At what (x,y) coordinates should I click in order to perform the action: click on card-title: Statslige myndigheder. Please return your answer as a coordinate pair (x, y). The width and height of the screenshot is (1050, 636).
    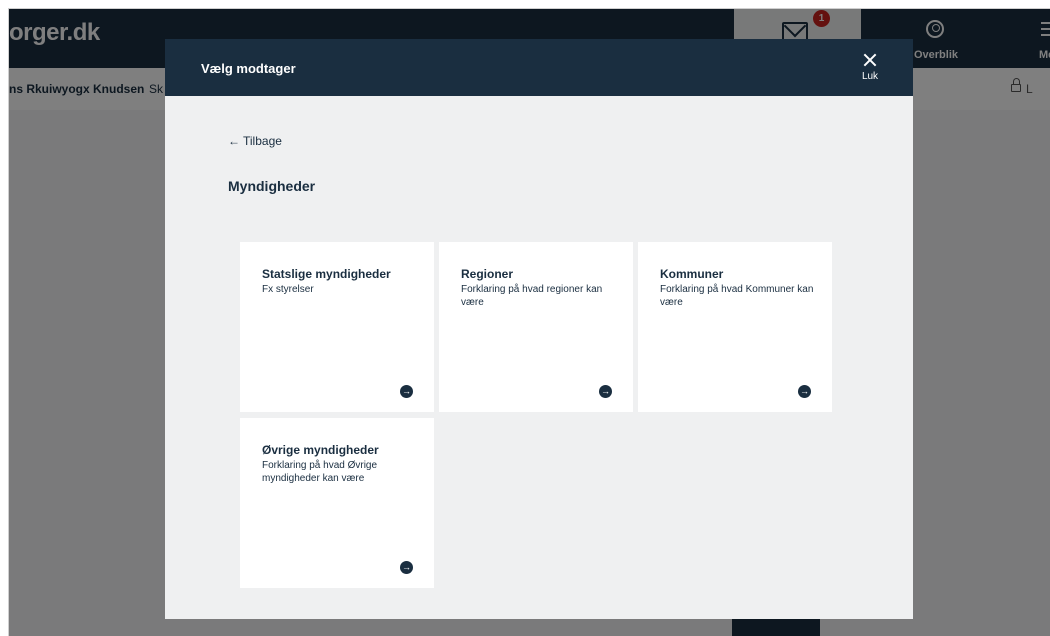
    Looking at the image, I should click on (326, 274).